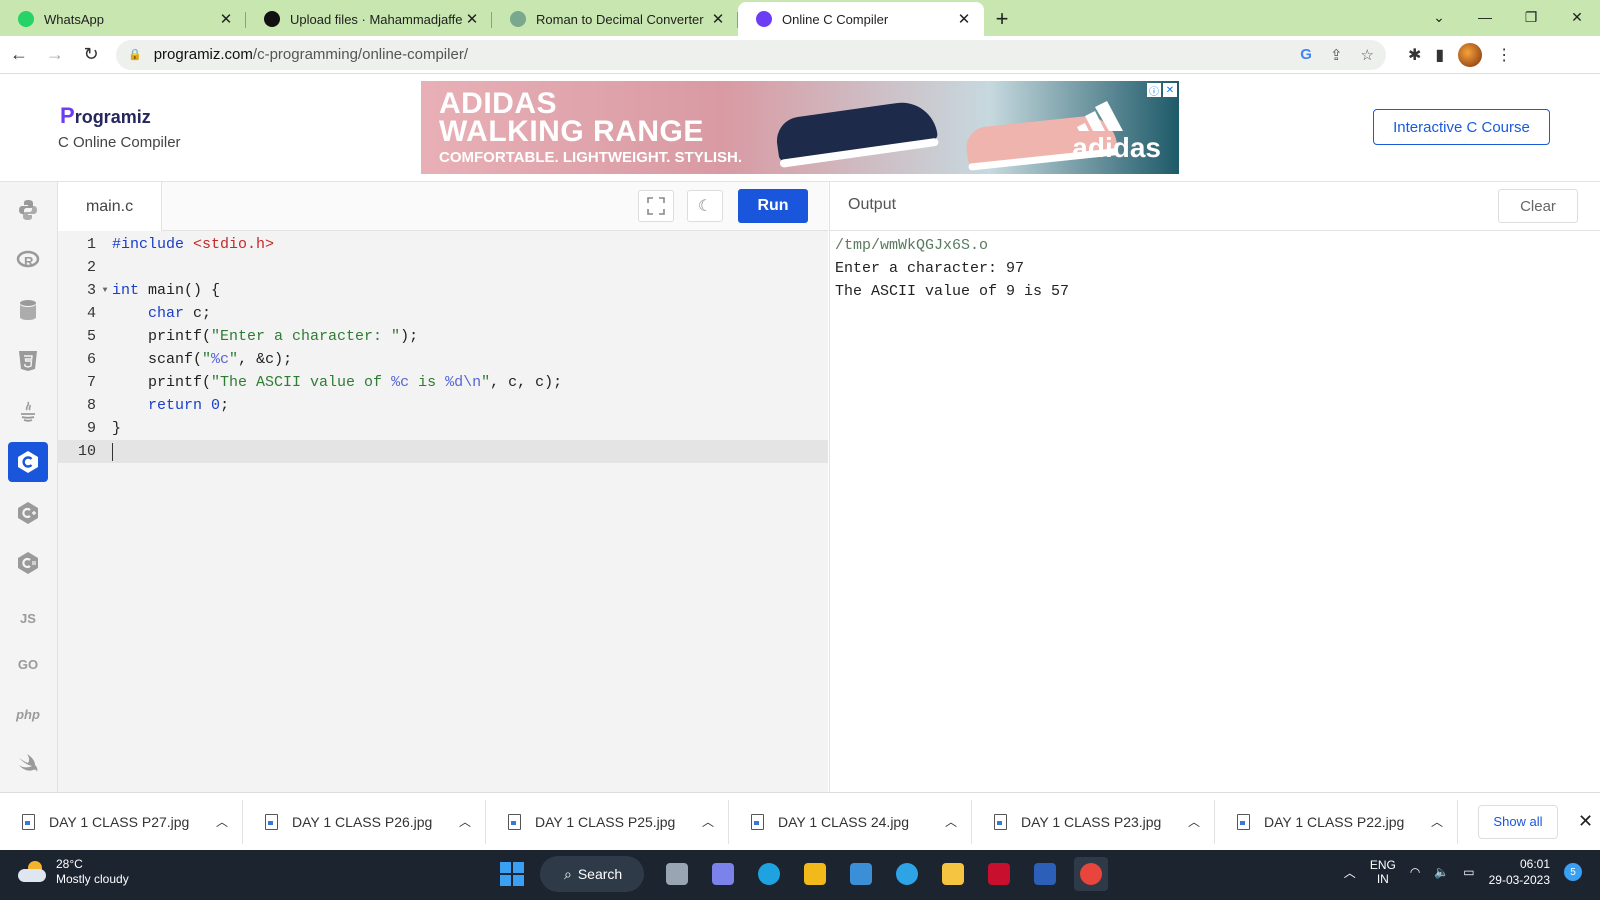 This screenshot has height=900, width=1600. Describe the element at coordinates (443, 336) in the screenshot. I see `code-line: 5 printf("Enter a character: ");` at that location.